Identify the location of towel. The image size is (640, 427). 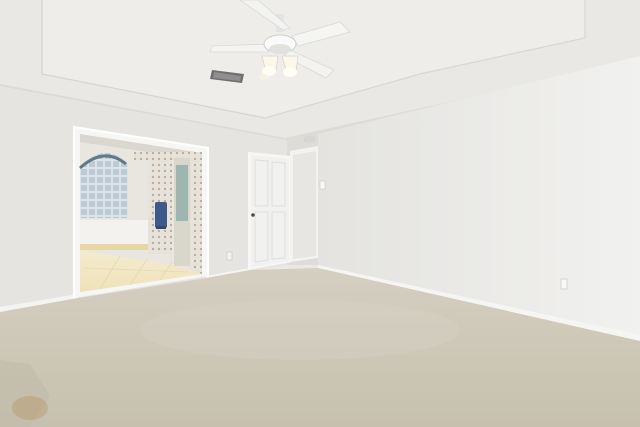
(161, 215).